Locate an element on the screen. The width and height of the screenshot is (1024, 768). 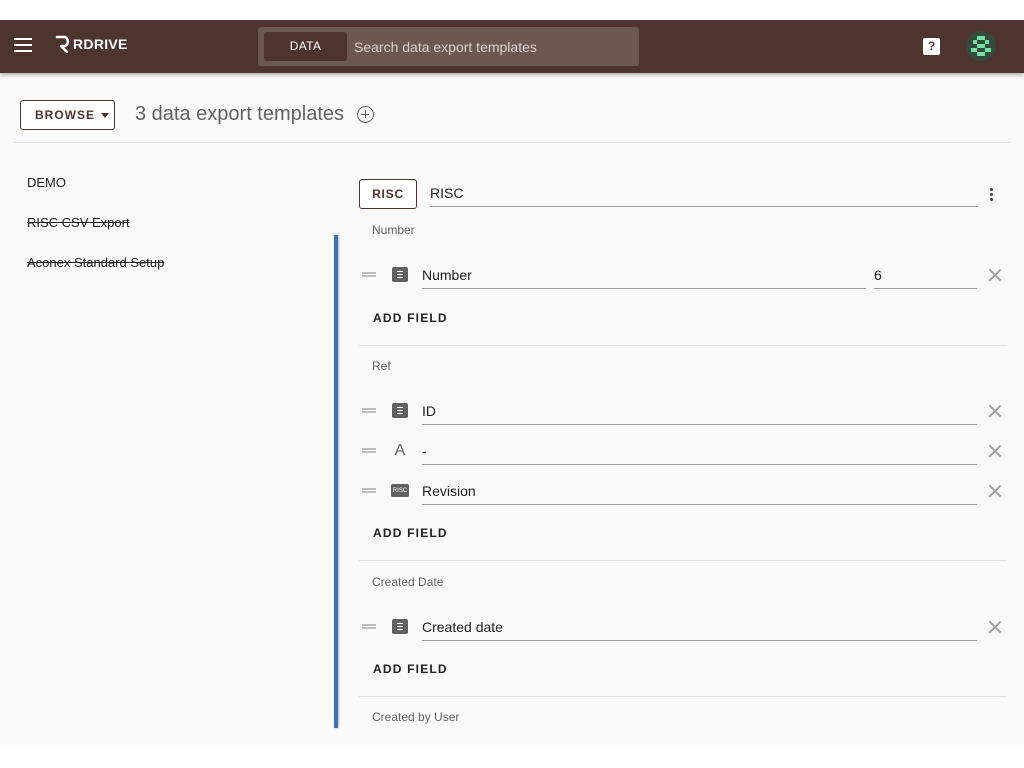
page-title: 3 data export templates is located at coordinates (240, 114).